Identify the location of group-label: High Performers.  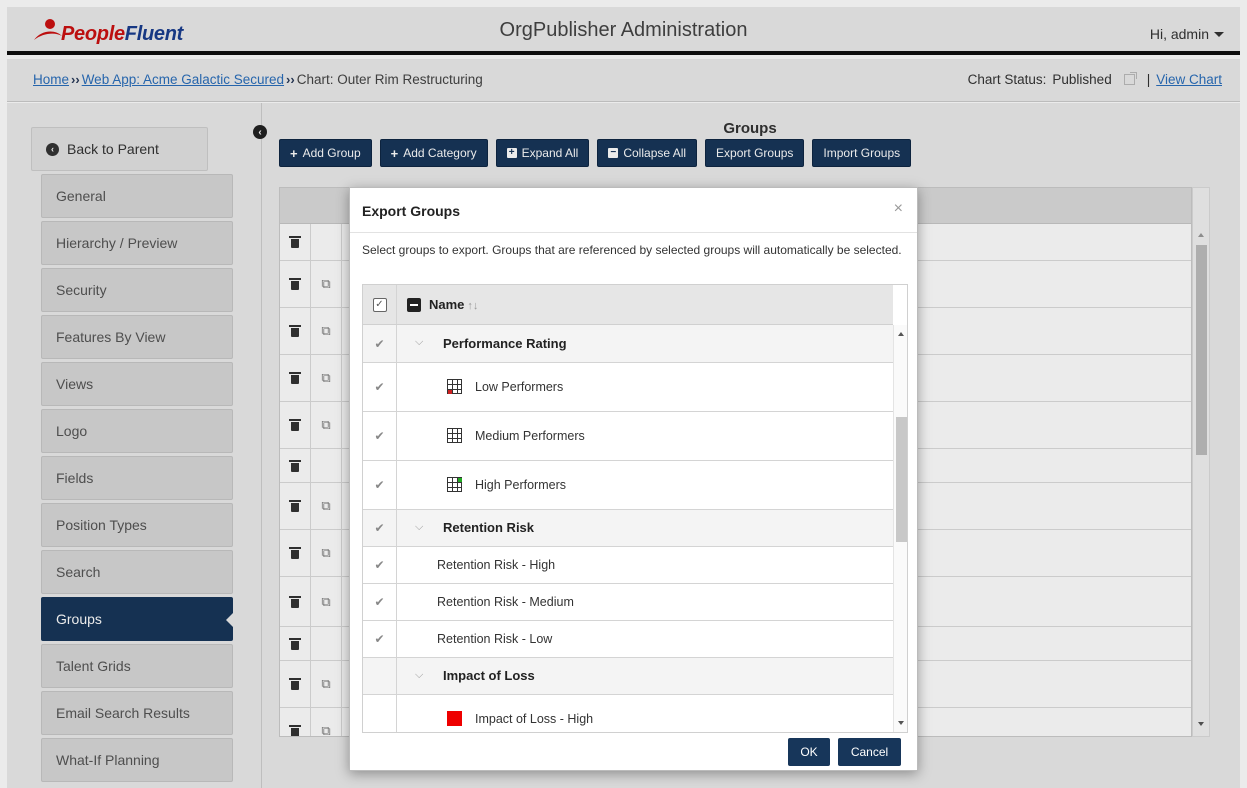
(520, 485).